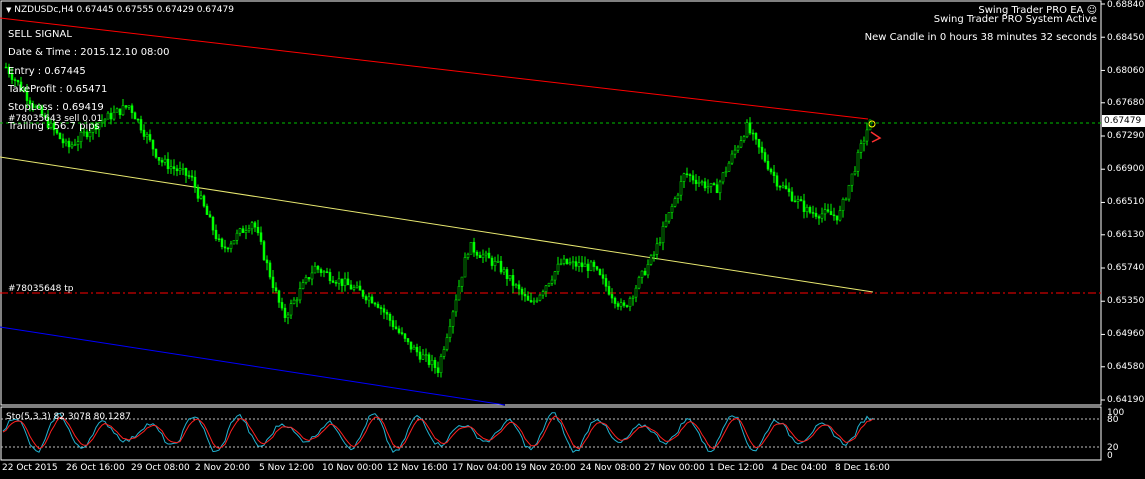 The width and height of the screenshot is (1145, 479). What do you see at coordinates (438, 432) in the screenshot?
I see `stoch-signal-line` at bounding box center [438, 432].